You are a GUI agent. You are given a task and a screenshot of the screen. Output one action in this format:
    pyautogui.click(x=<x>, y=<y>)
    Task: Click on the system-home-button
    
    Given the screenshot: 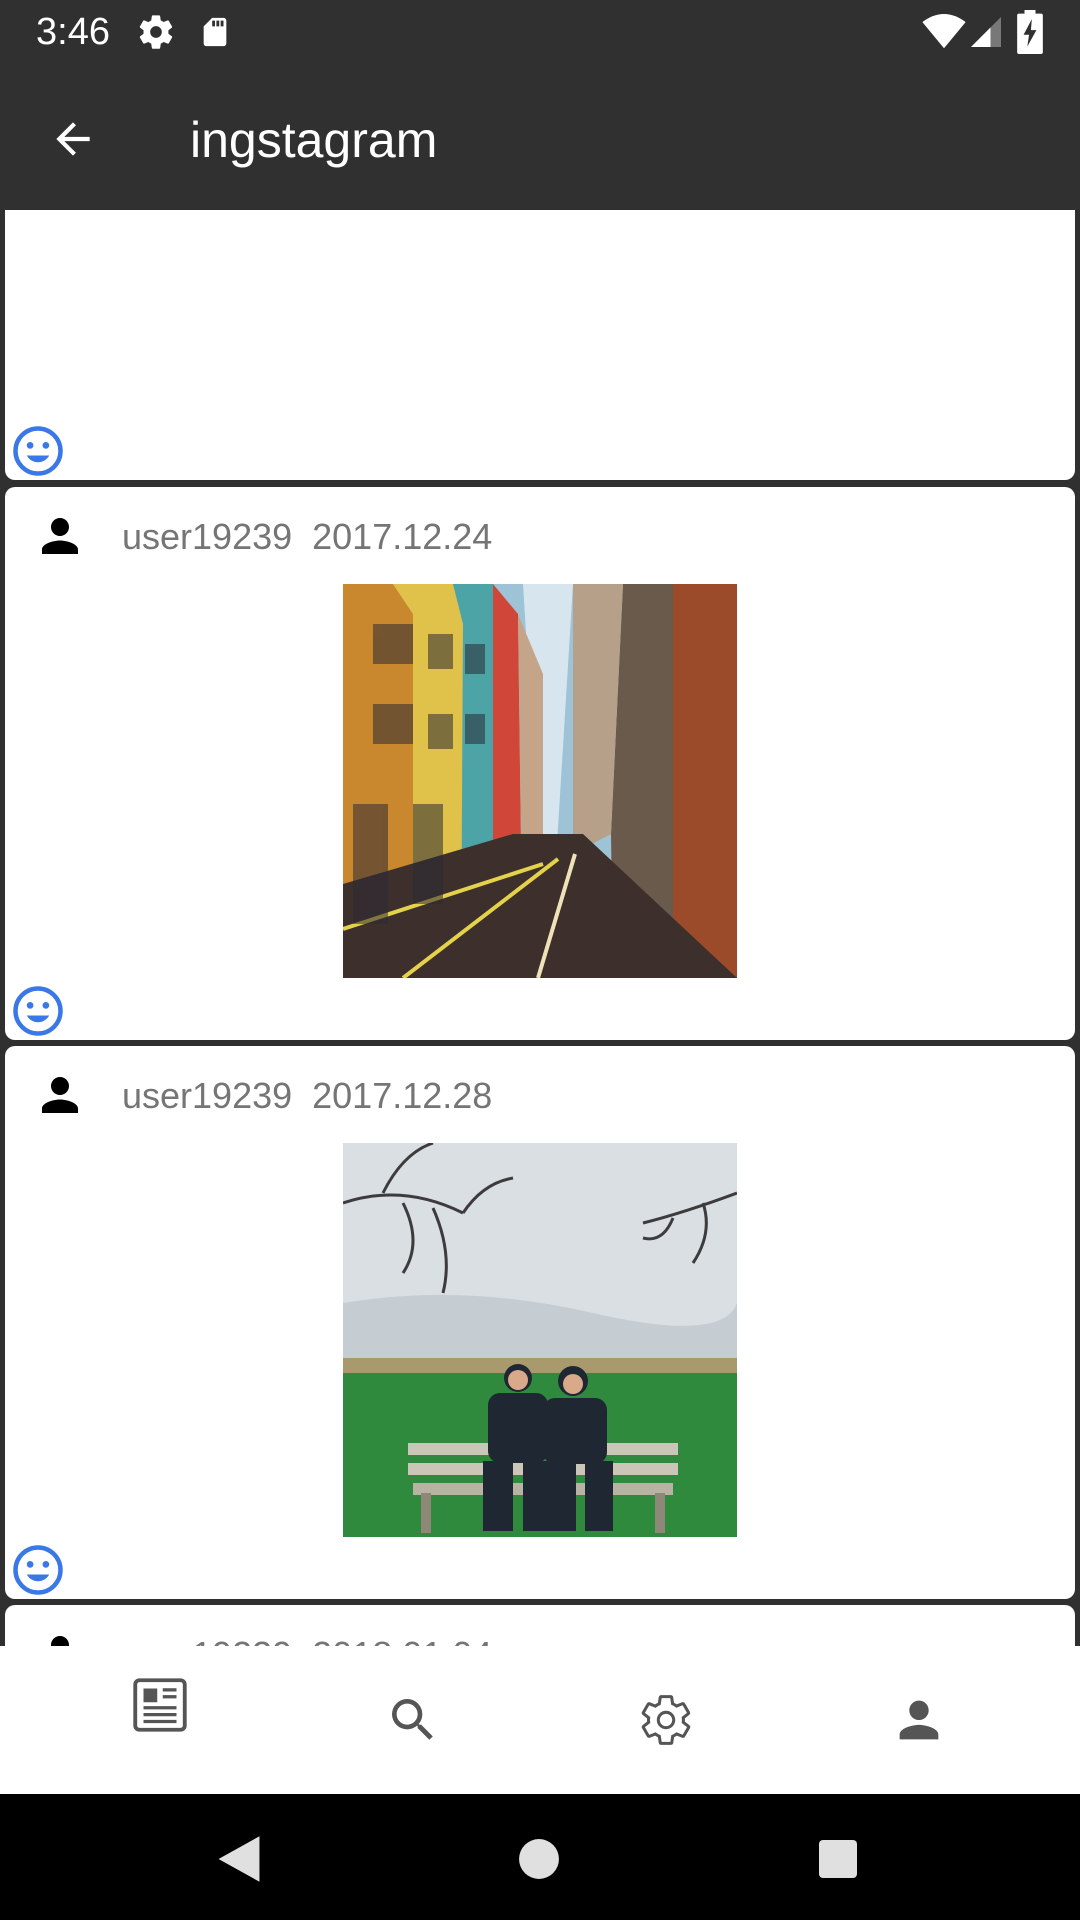 What is the action you would take?
    pyautogui.click(x=539, y=1859)
    